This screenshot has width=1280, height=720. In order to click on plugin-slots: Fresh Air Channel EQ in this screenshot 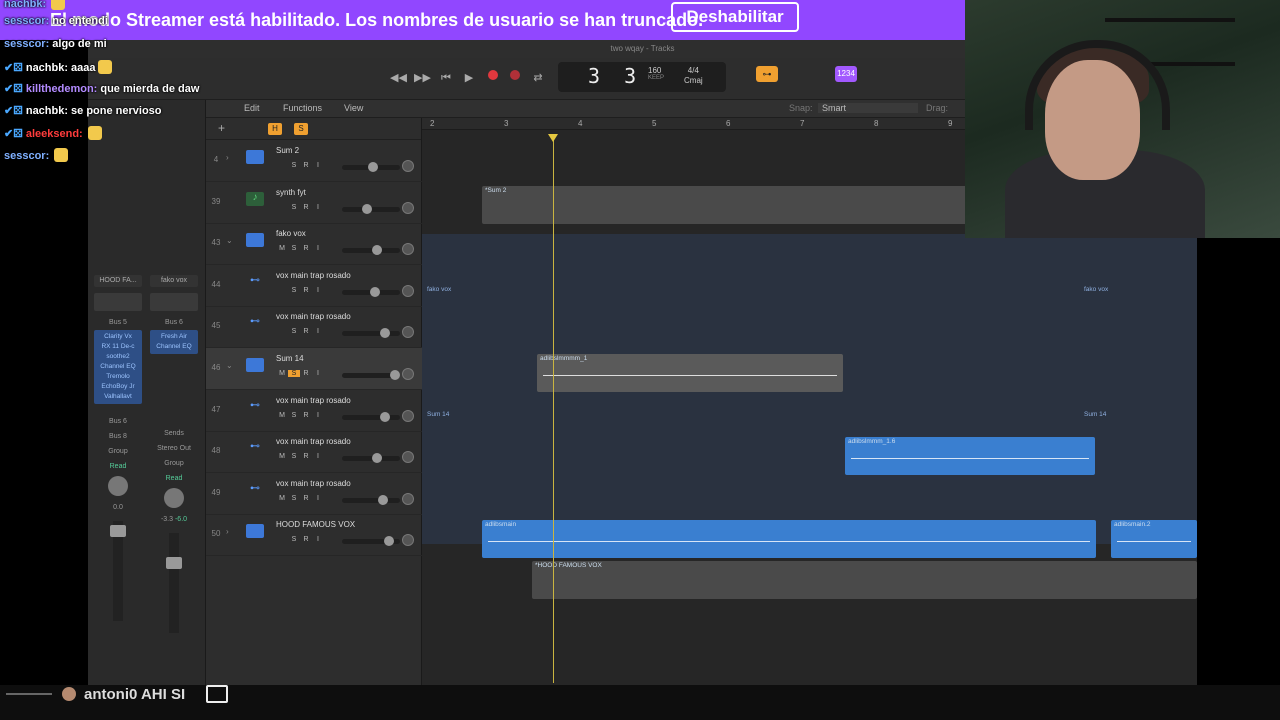, I will do `click(174, 342)`.